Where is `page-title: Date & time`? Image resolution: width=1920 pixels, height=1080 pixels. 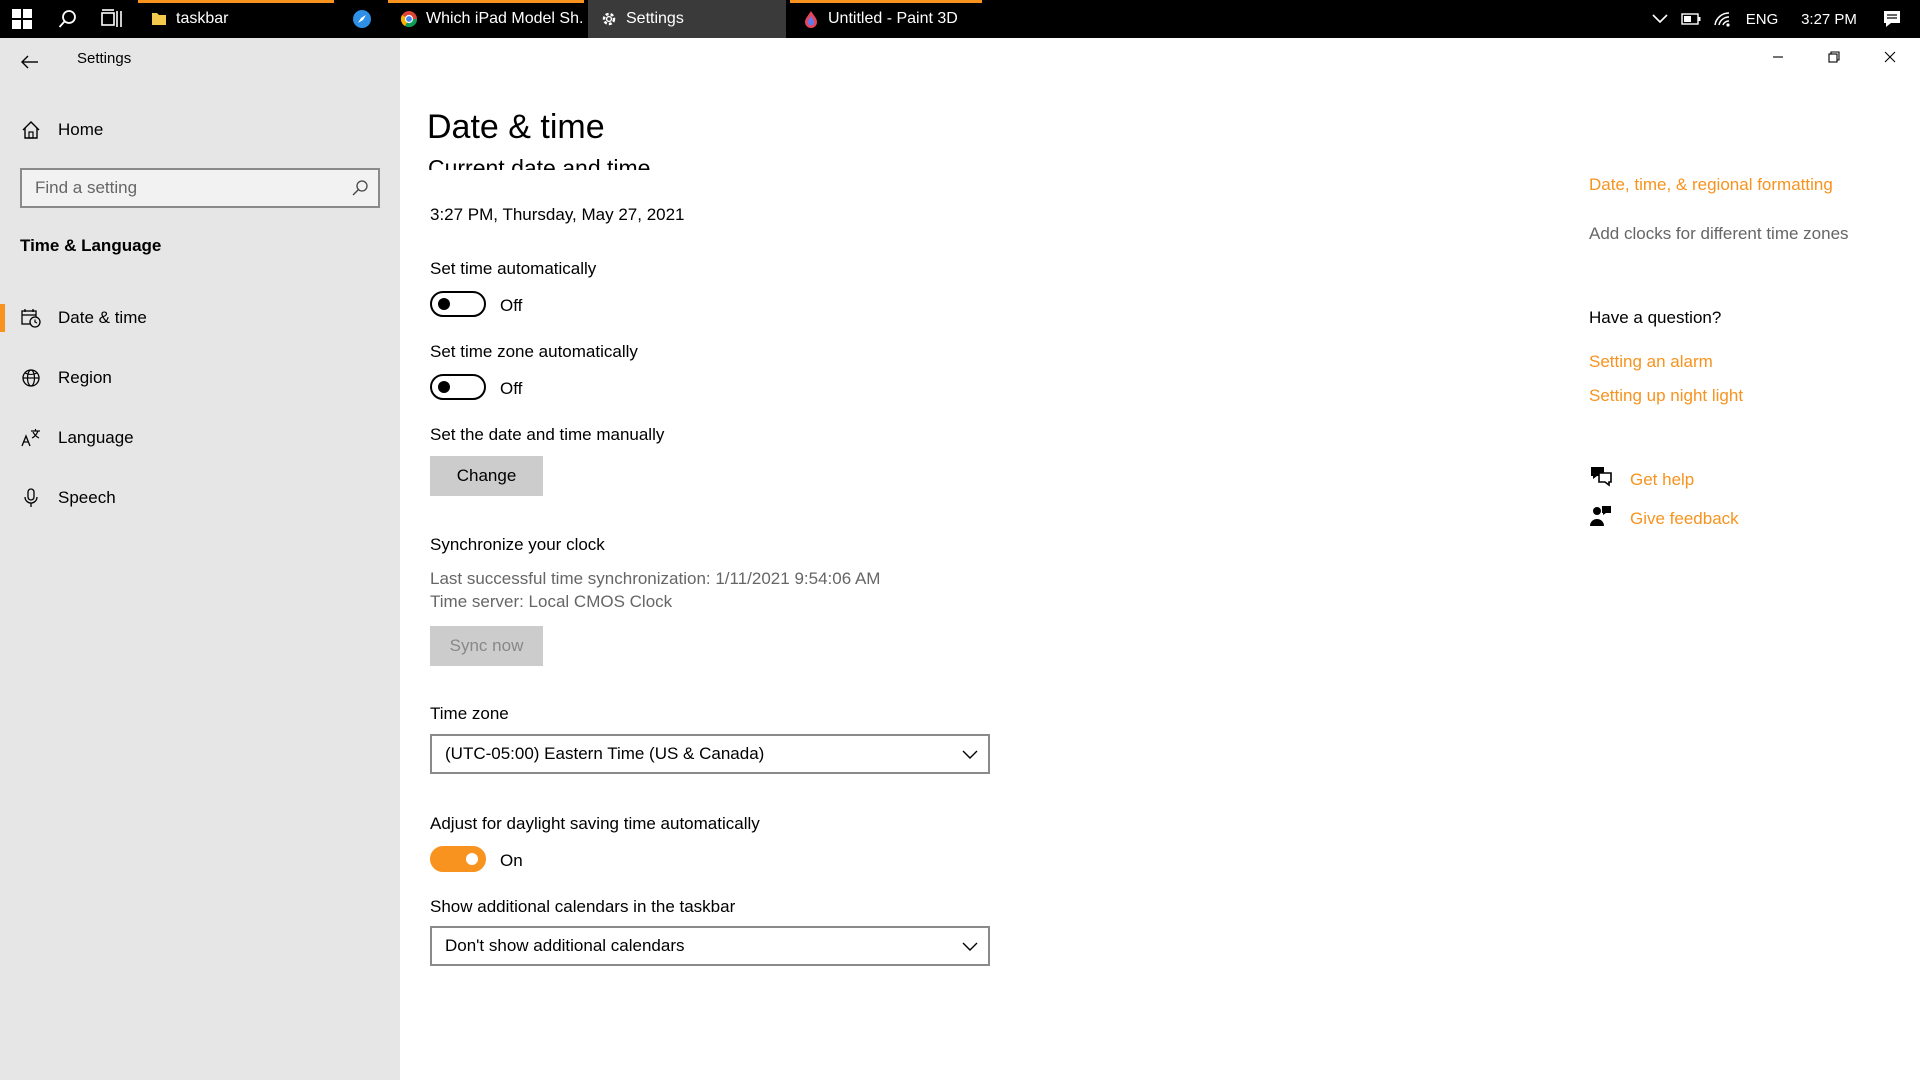 page-title: Date & time is located at coordinates (516, 127).